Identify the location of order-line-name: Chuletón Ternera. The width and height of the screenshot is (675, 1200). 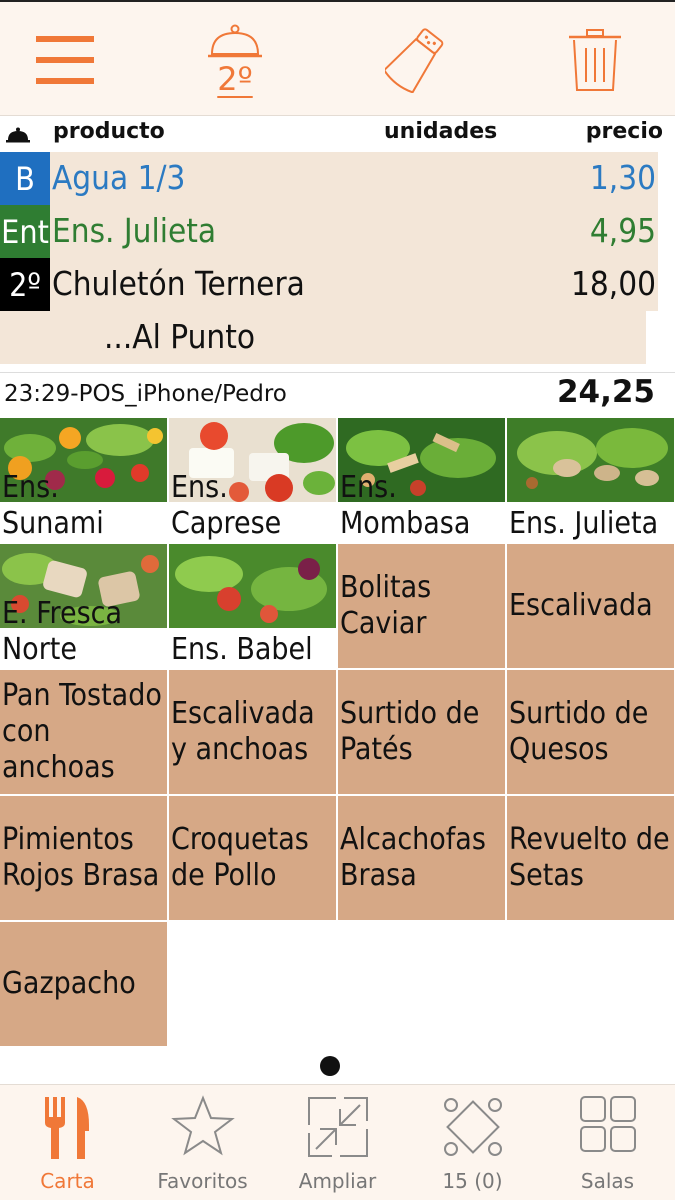
(178, 283).